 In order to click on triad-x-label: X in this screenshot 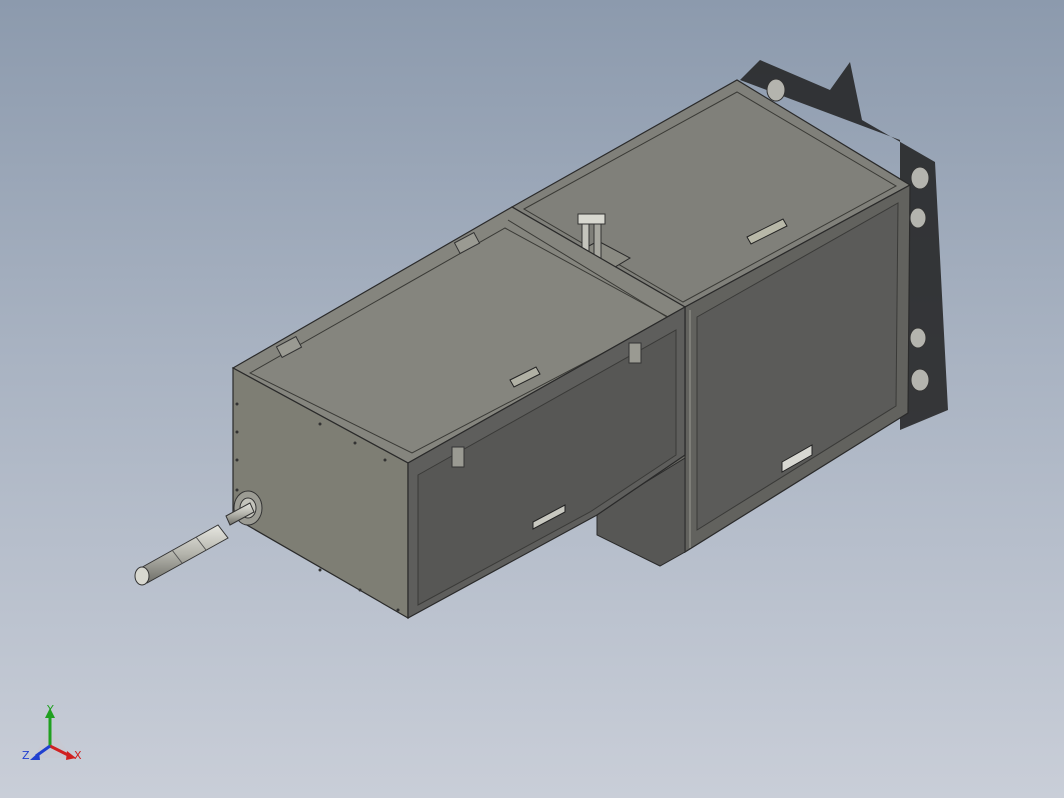, I will do `click(78, 755)`.